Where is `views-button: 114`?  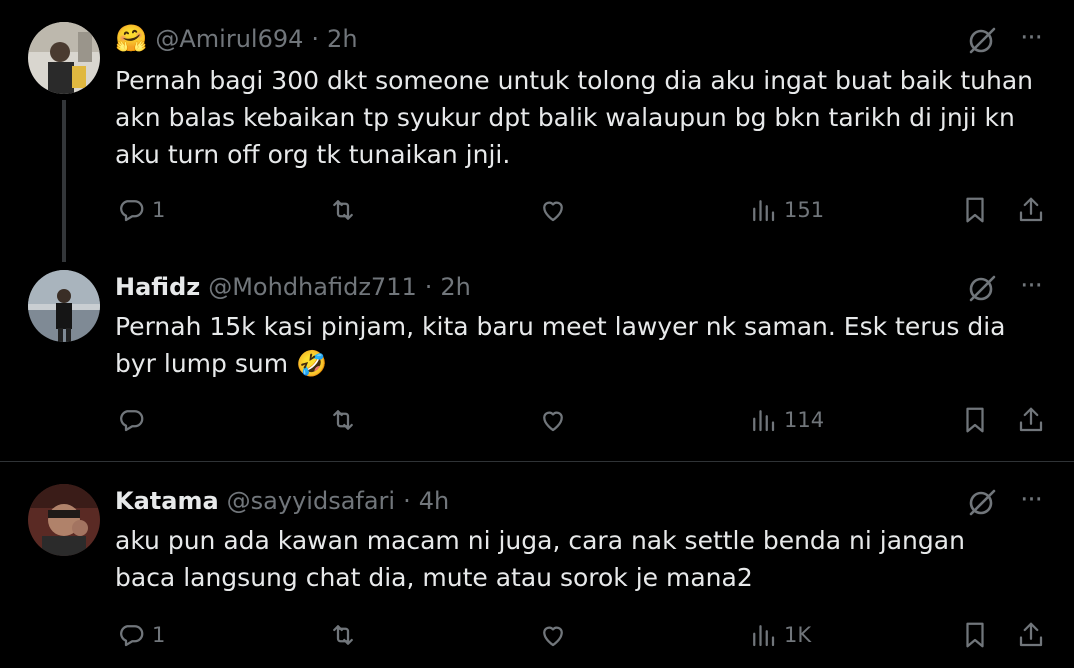 views-button: 114 is located at coordinates (786, 420).